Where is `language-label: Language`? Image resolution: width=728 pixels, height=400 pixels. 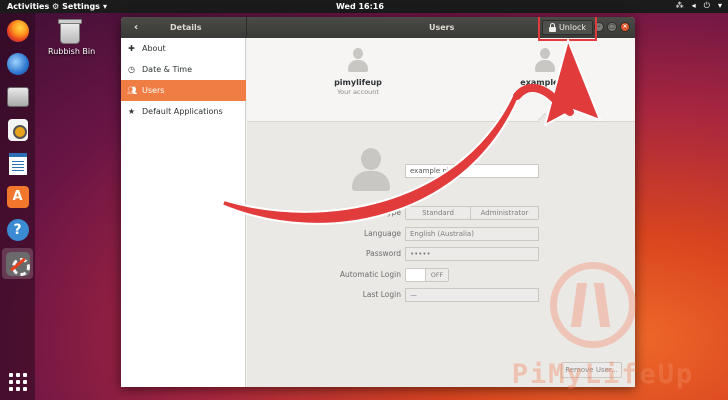
language-label: Language is located at coordinates (382, 233).